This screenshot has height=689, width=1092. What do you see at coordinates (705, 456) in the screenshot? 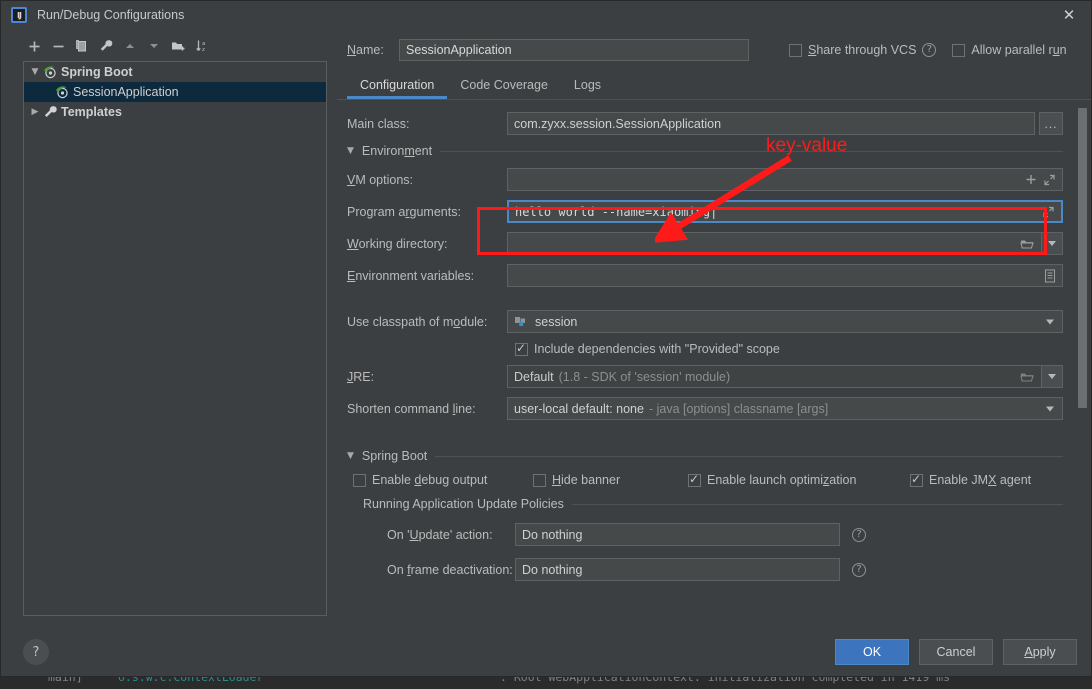
I see `spring-boot-section-header: ▼ Spring Boot` at bounding box center [705, 456].